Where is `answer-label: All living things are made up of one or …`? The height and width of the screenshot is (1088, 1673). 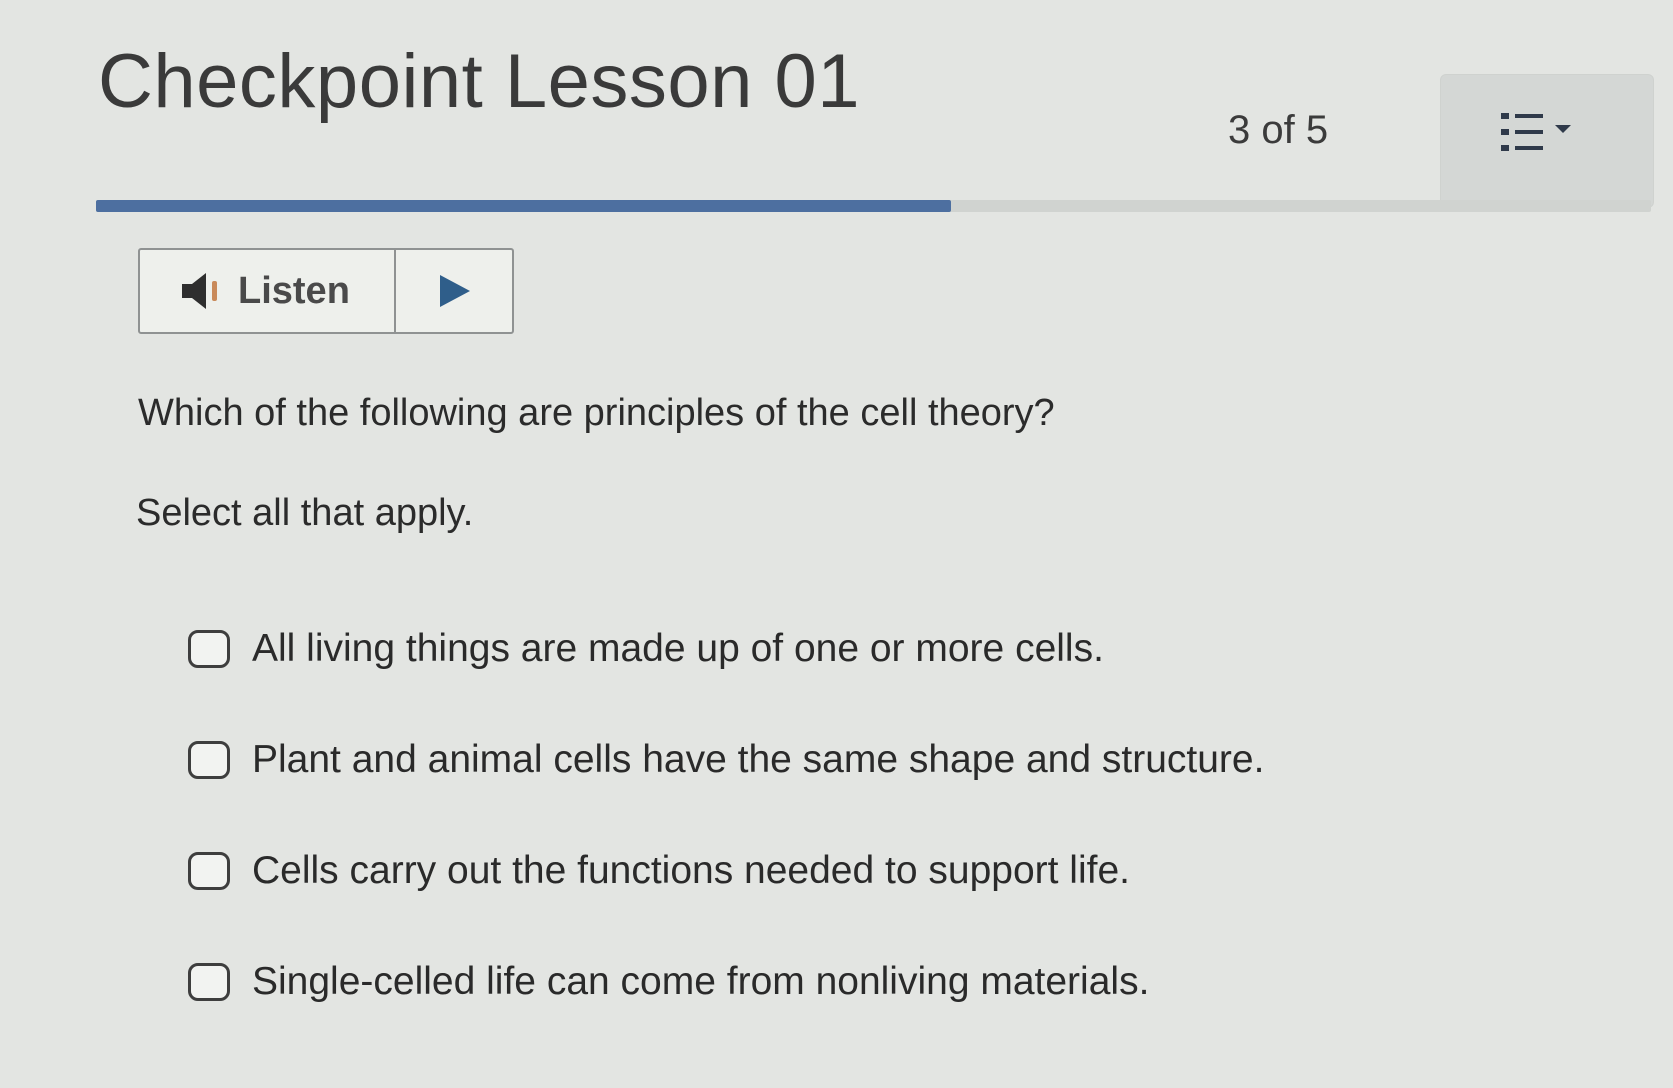 answer-label: All living things are made up of one or … is located at coordinates (678, 648).